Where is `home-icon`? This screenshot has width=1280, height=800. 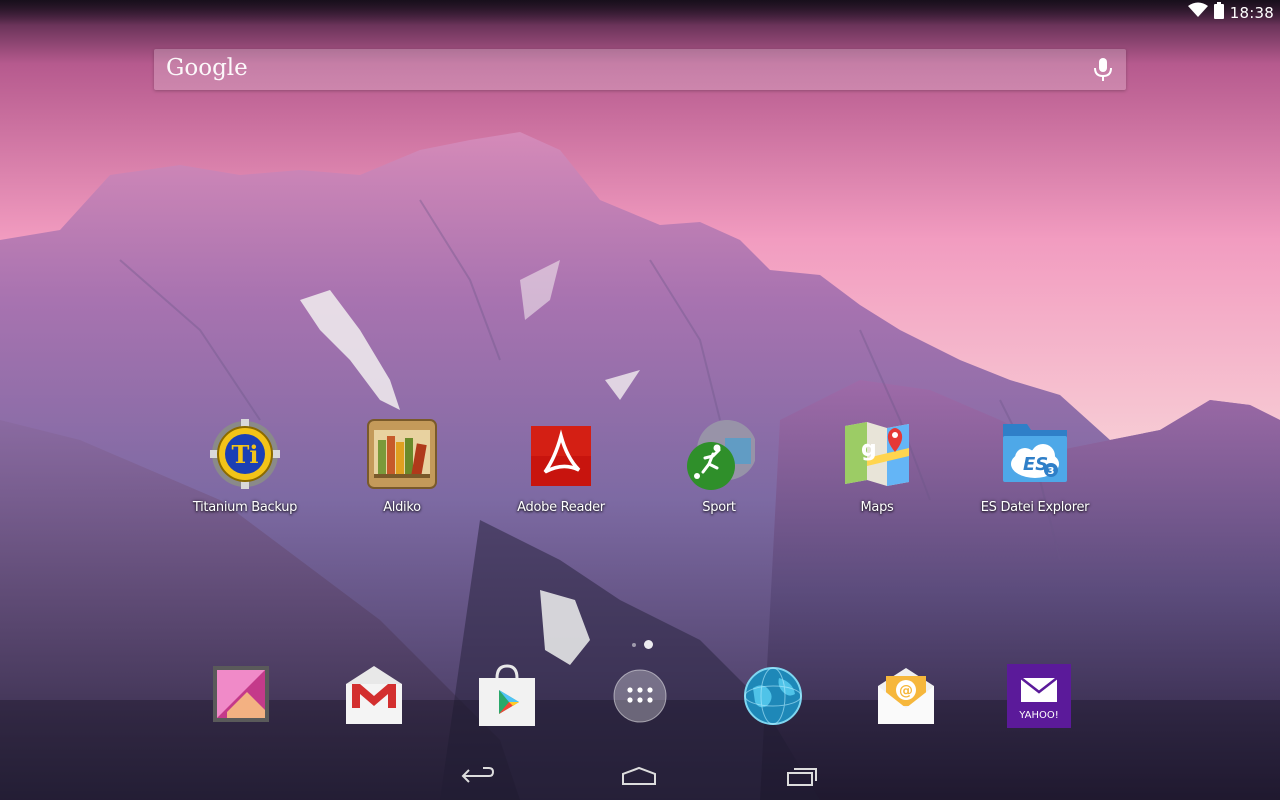 home-icon is located at coordinates (639, 775).